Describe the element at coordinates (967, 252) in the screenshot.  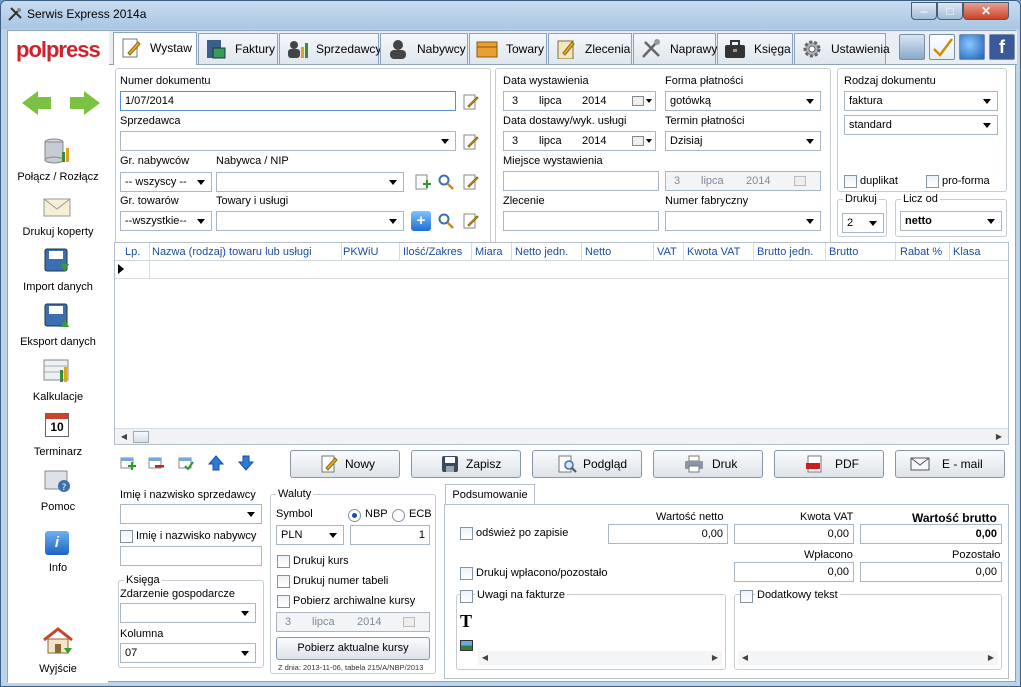
I see `col-klasa: Klasa` at that location.